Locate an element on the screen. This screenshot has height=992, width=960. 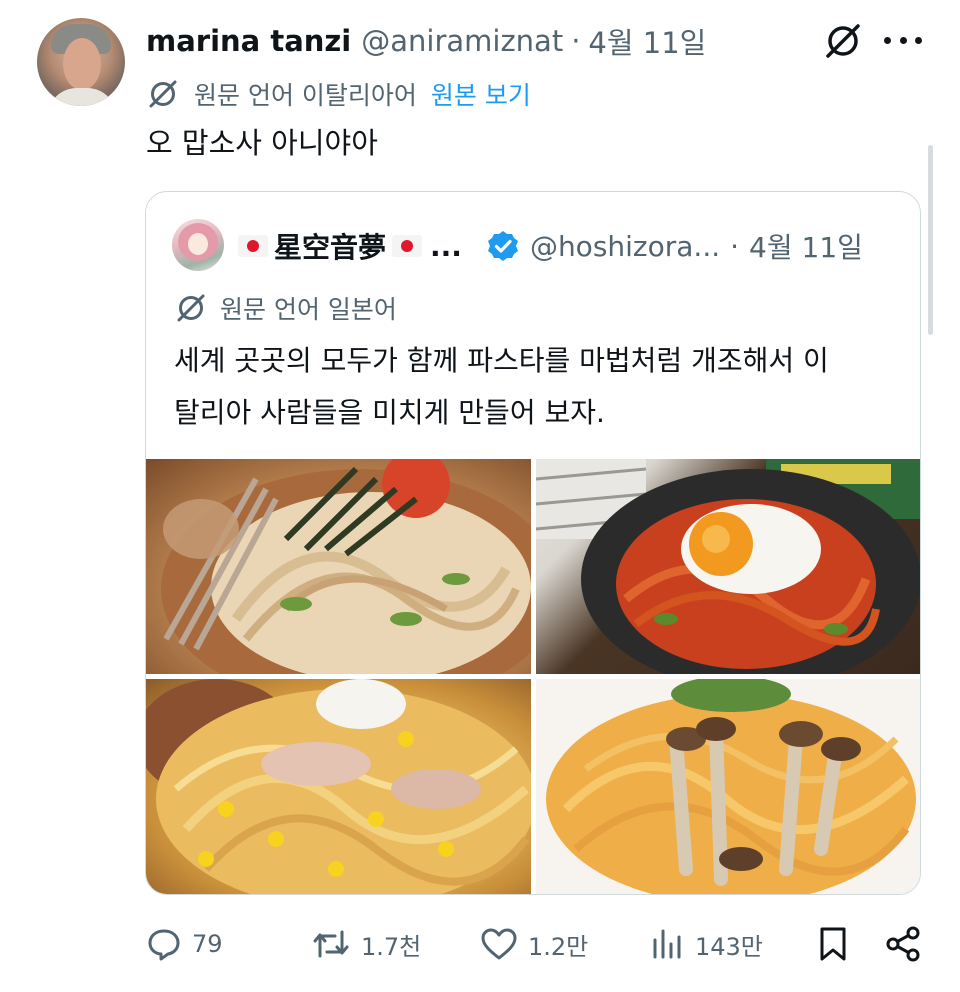
author-handle: @aniramiznat is located at coordinates (462, 41).